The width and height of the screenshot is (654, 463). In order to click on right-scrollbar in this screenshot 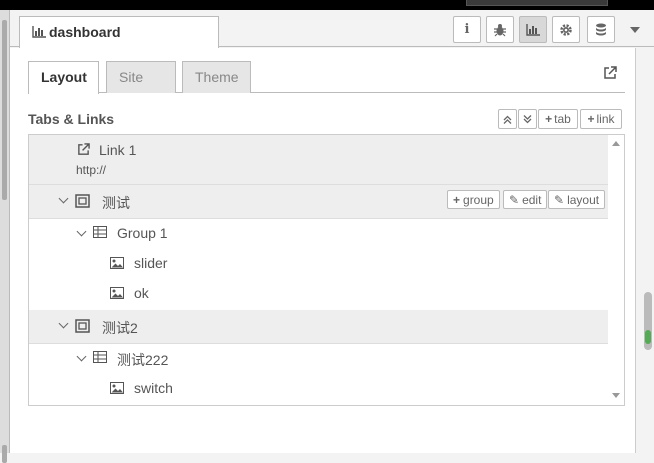, I will do `click(644, 250)`.